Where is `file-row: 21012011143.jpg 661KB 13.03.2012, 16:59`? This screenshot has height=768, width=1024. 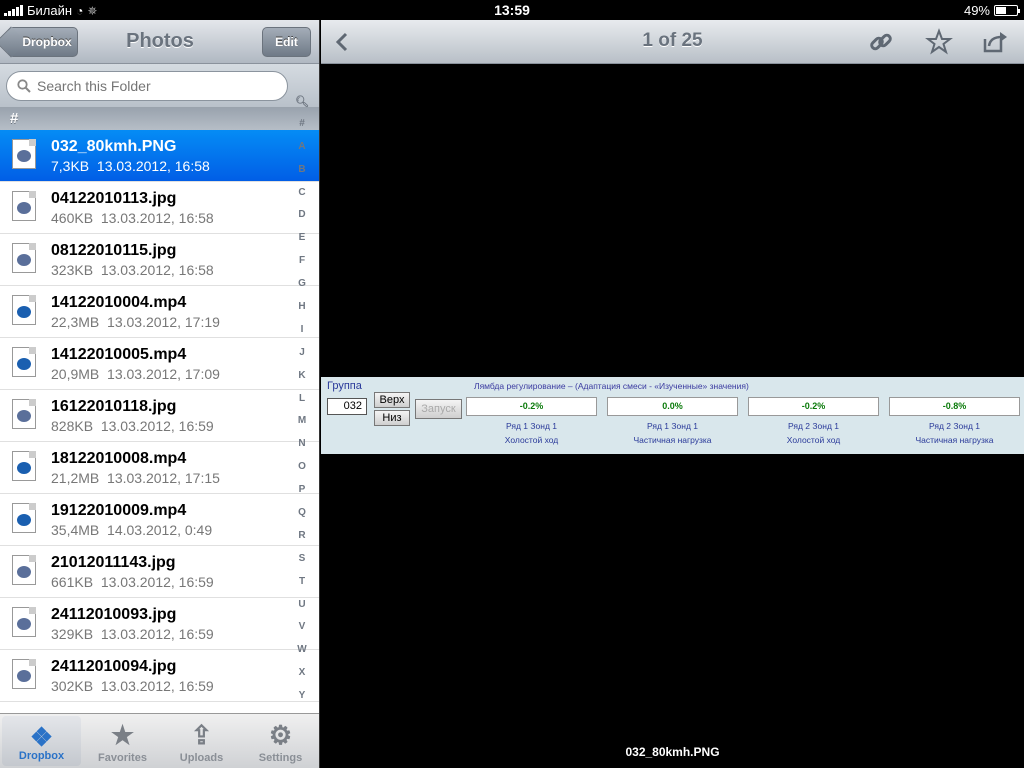
file-row: 21012011143.jpg 661KB 13.03.2012, 16:59 is located at coordinates (159, 572).